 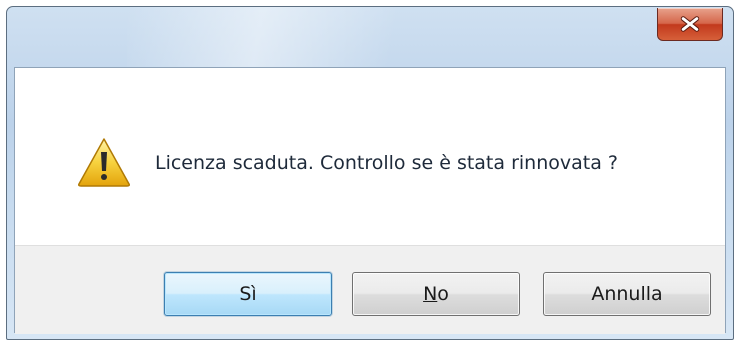 What do you see at coordinates (627, 294) in the screenshot?
I see `cancel-button: Annulla` at bounding box center [627, 294].